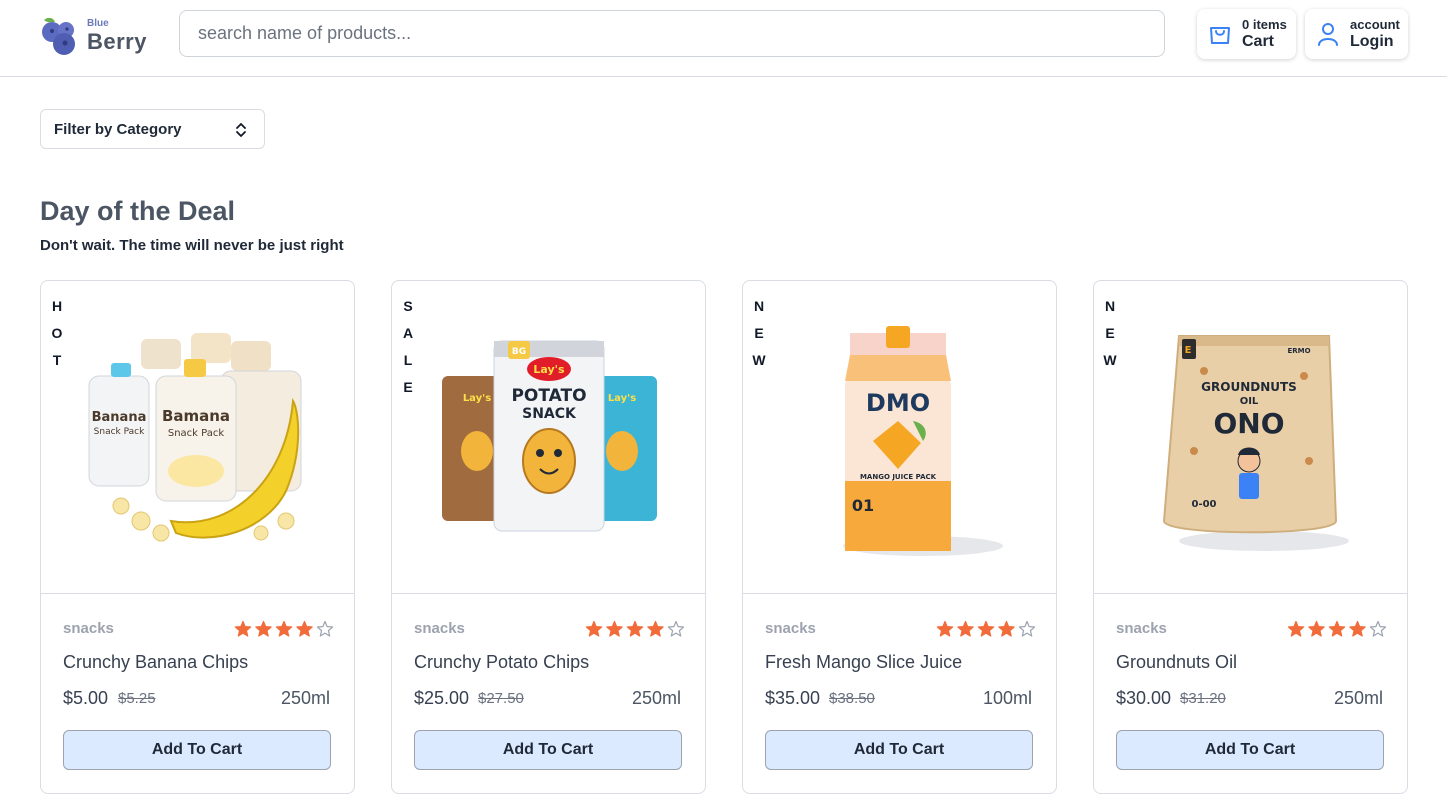 The width and height of the screenshot is (1447, 801). What do you see at coordinates (1328, 34) in the screenshot?
I see `user-icon` at bounding box center [1328, 34].